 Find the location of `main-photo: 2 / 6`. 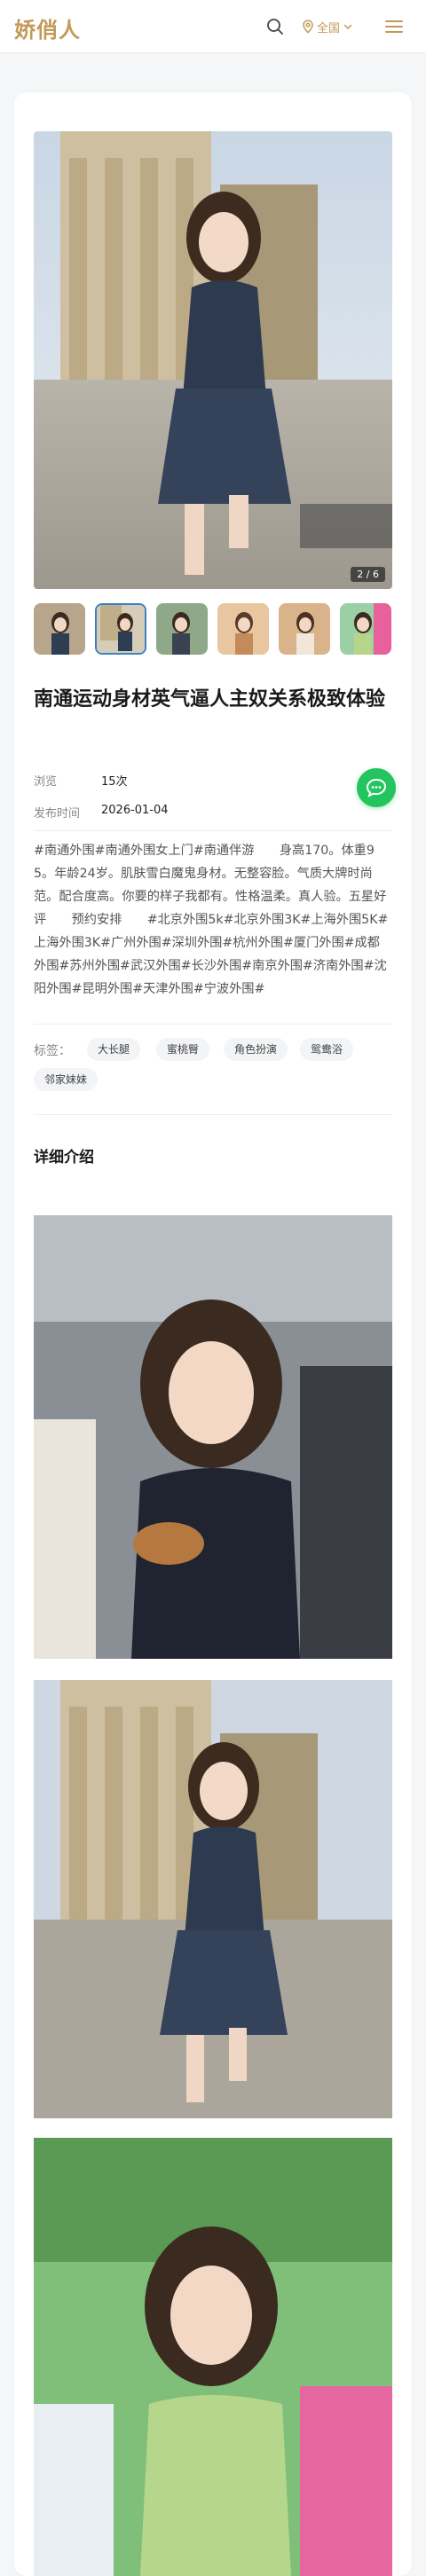

main-photo: 2 / 6 is located at coordinates (213, 360).